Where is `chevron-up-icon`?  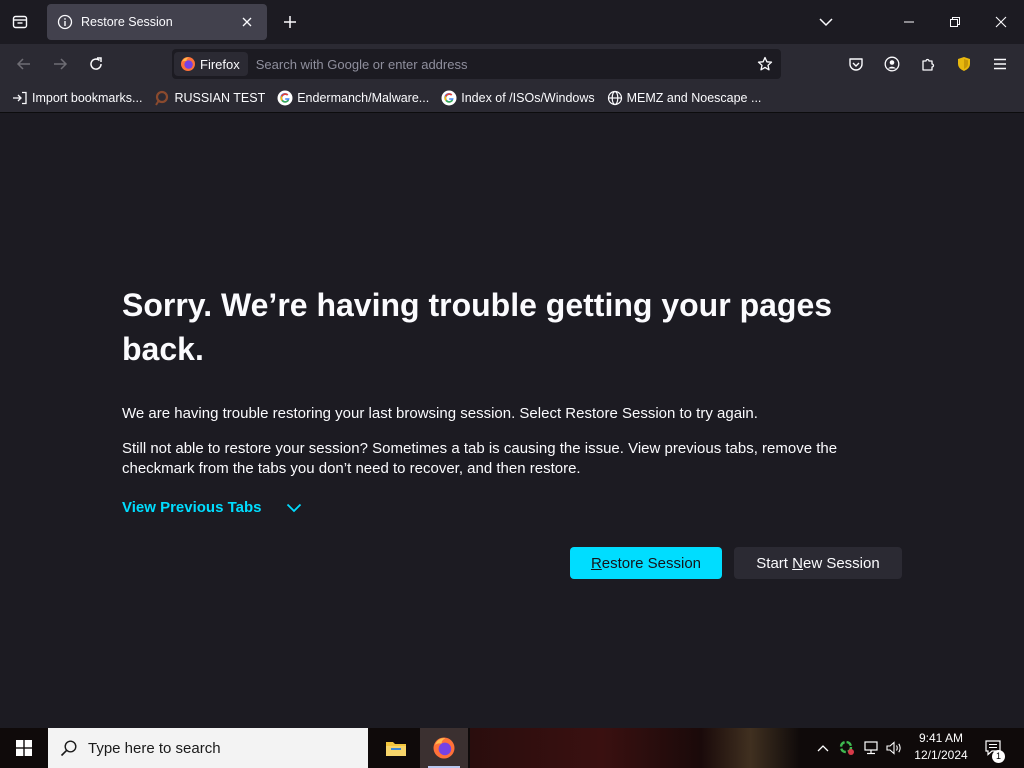 chevron-up-icon is located at coordinates (823, 748).